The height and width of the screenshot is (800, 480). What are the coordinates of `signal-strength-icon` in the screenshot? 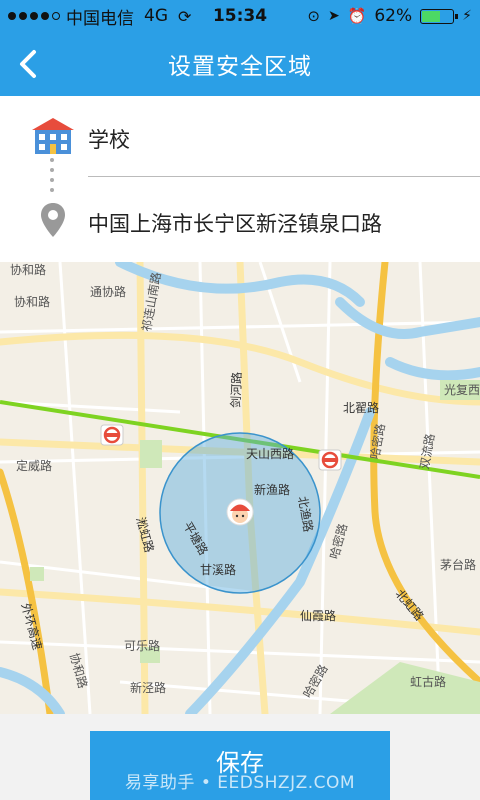 It's located at (34, 16).